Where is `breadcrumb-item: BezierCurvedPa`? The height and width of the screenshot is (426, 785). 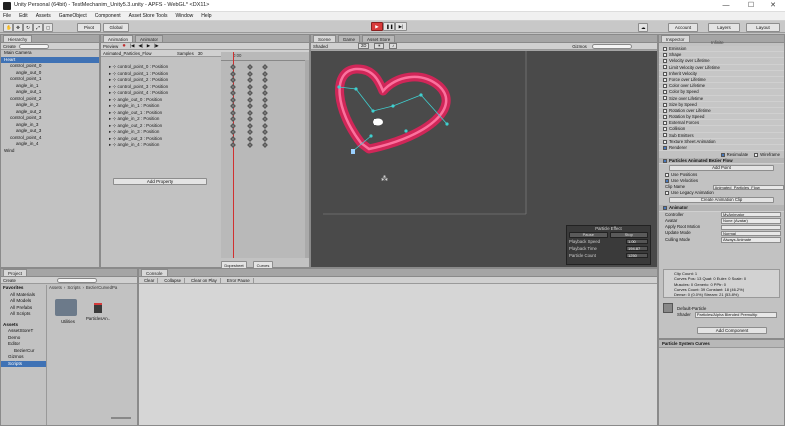 breadcrumb-item: BezierCurvedPa is located at coordinates (101, 287).